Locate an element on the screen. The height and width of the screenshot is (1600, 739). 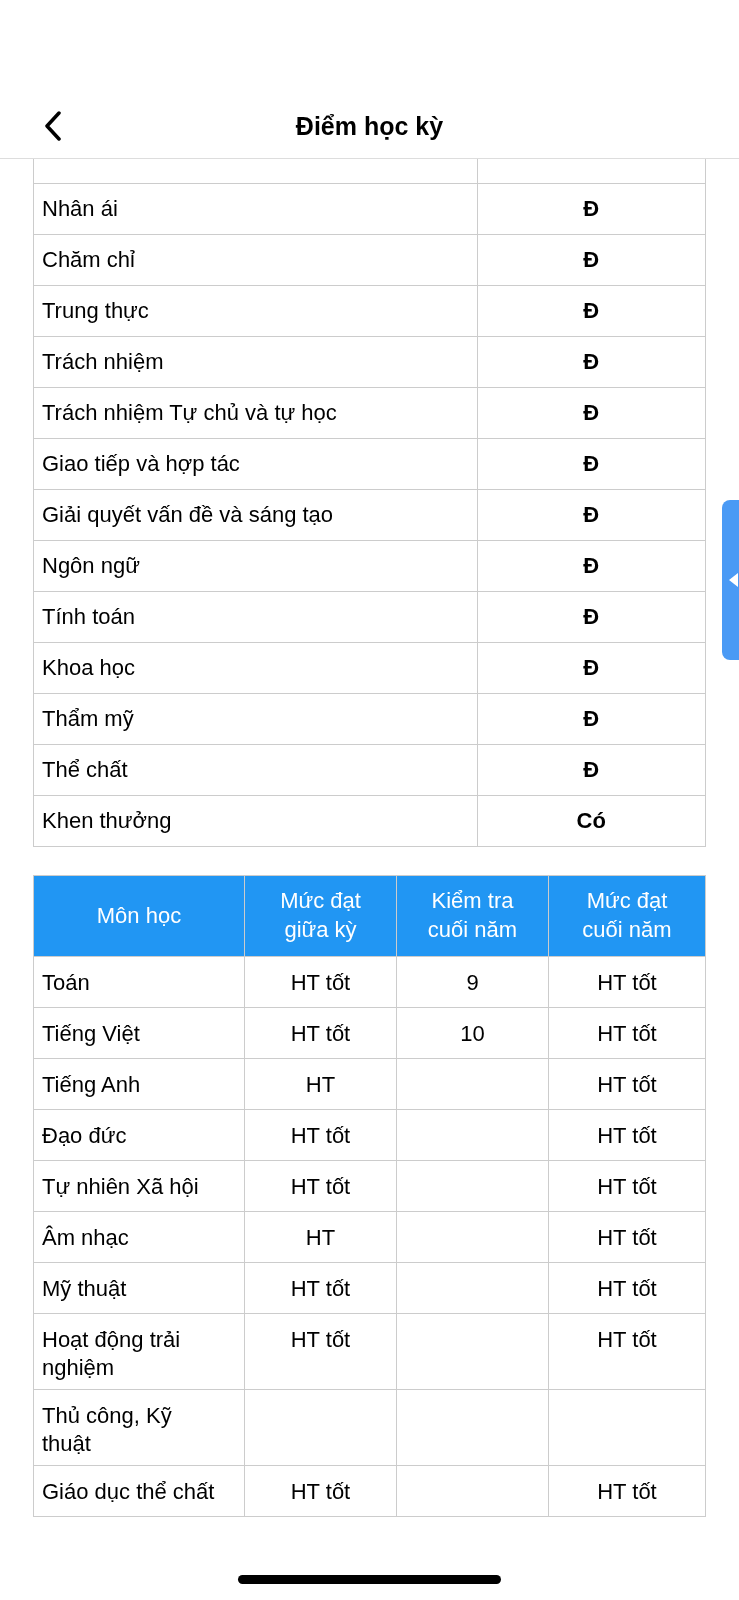
table-cell: Trung thực is located at coordinates (255, 311).